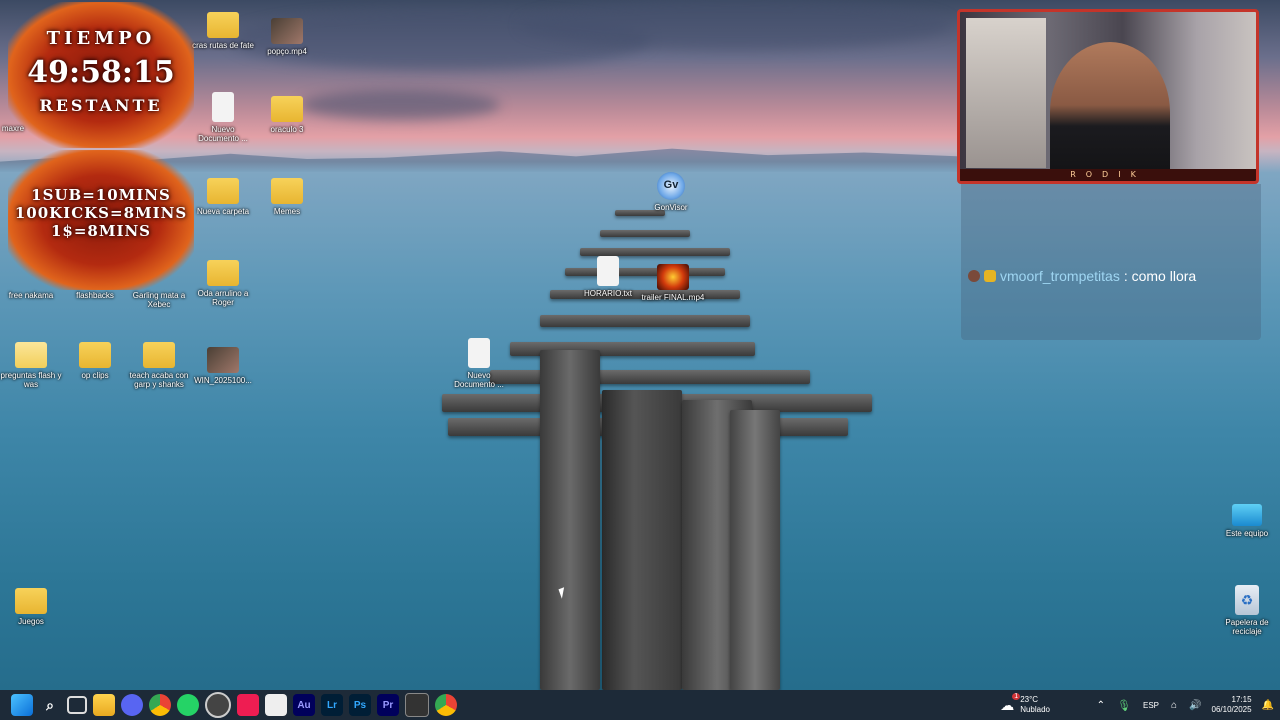 This screenshot has height=720, width=1280. What do you see at coordinates (1006, 93) in the screenshot?
I see `shelf-background` at bounding box center [1006, 93].